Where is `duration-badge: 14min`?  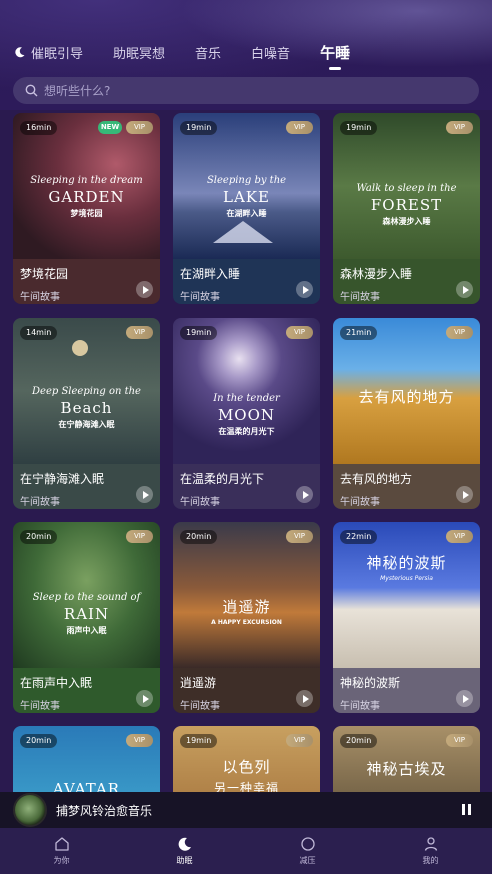
duration-badge: 14min is located at coordinates (39, 333).